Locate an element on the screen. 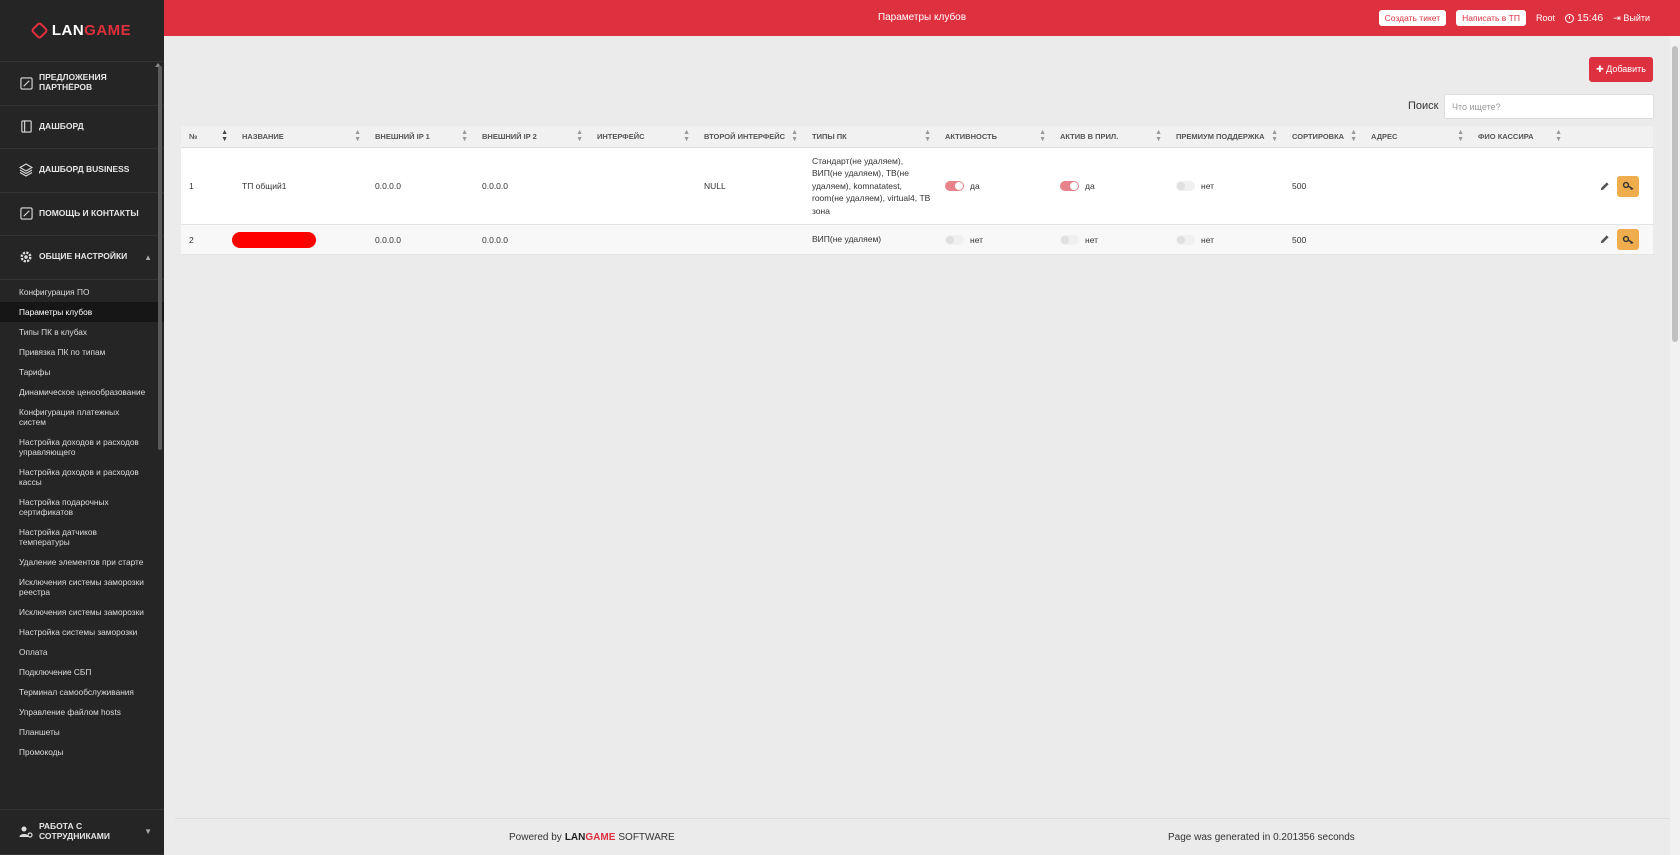 Image resolution: width=1680 pixels, height=855 pixels. sidebar-item-temperature-sensors: Настройка датчиков температуры is located at coordinates (82, 537).